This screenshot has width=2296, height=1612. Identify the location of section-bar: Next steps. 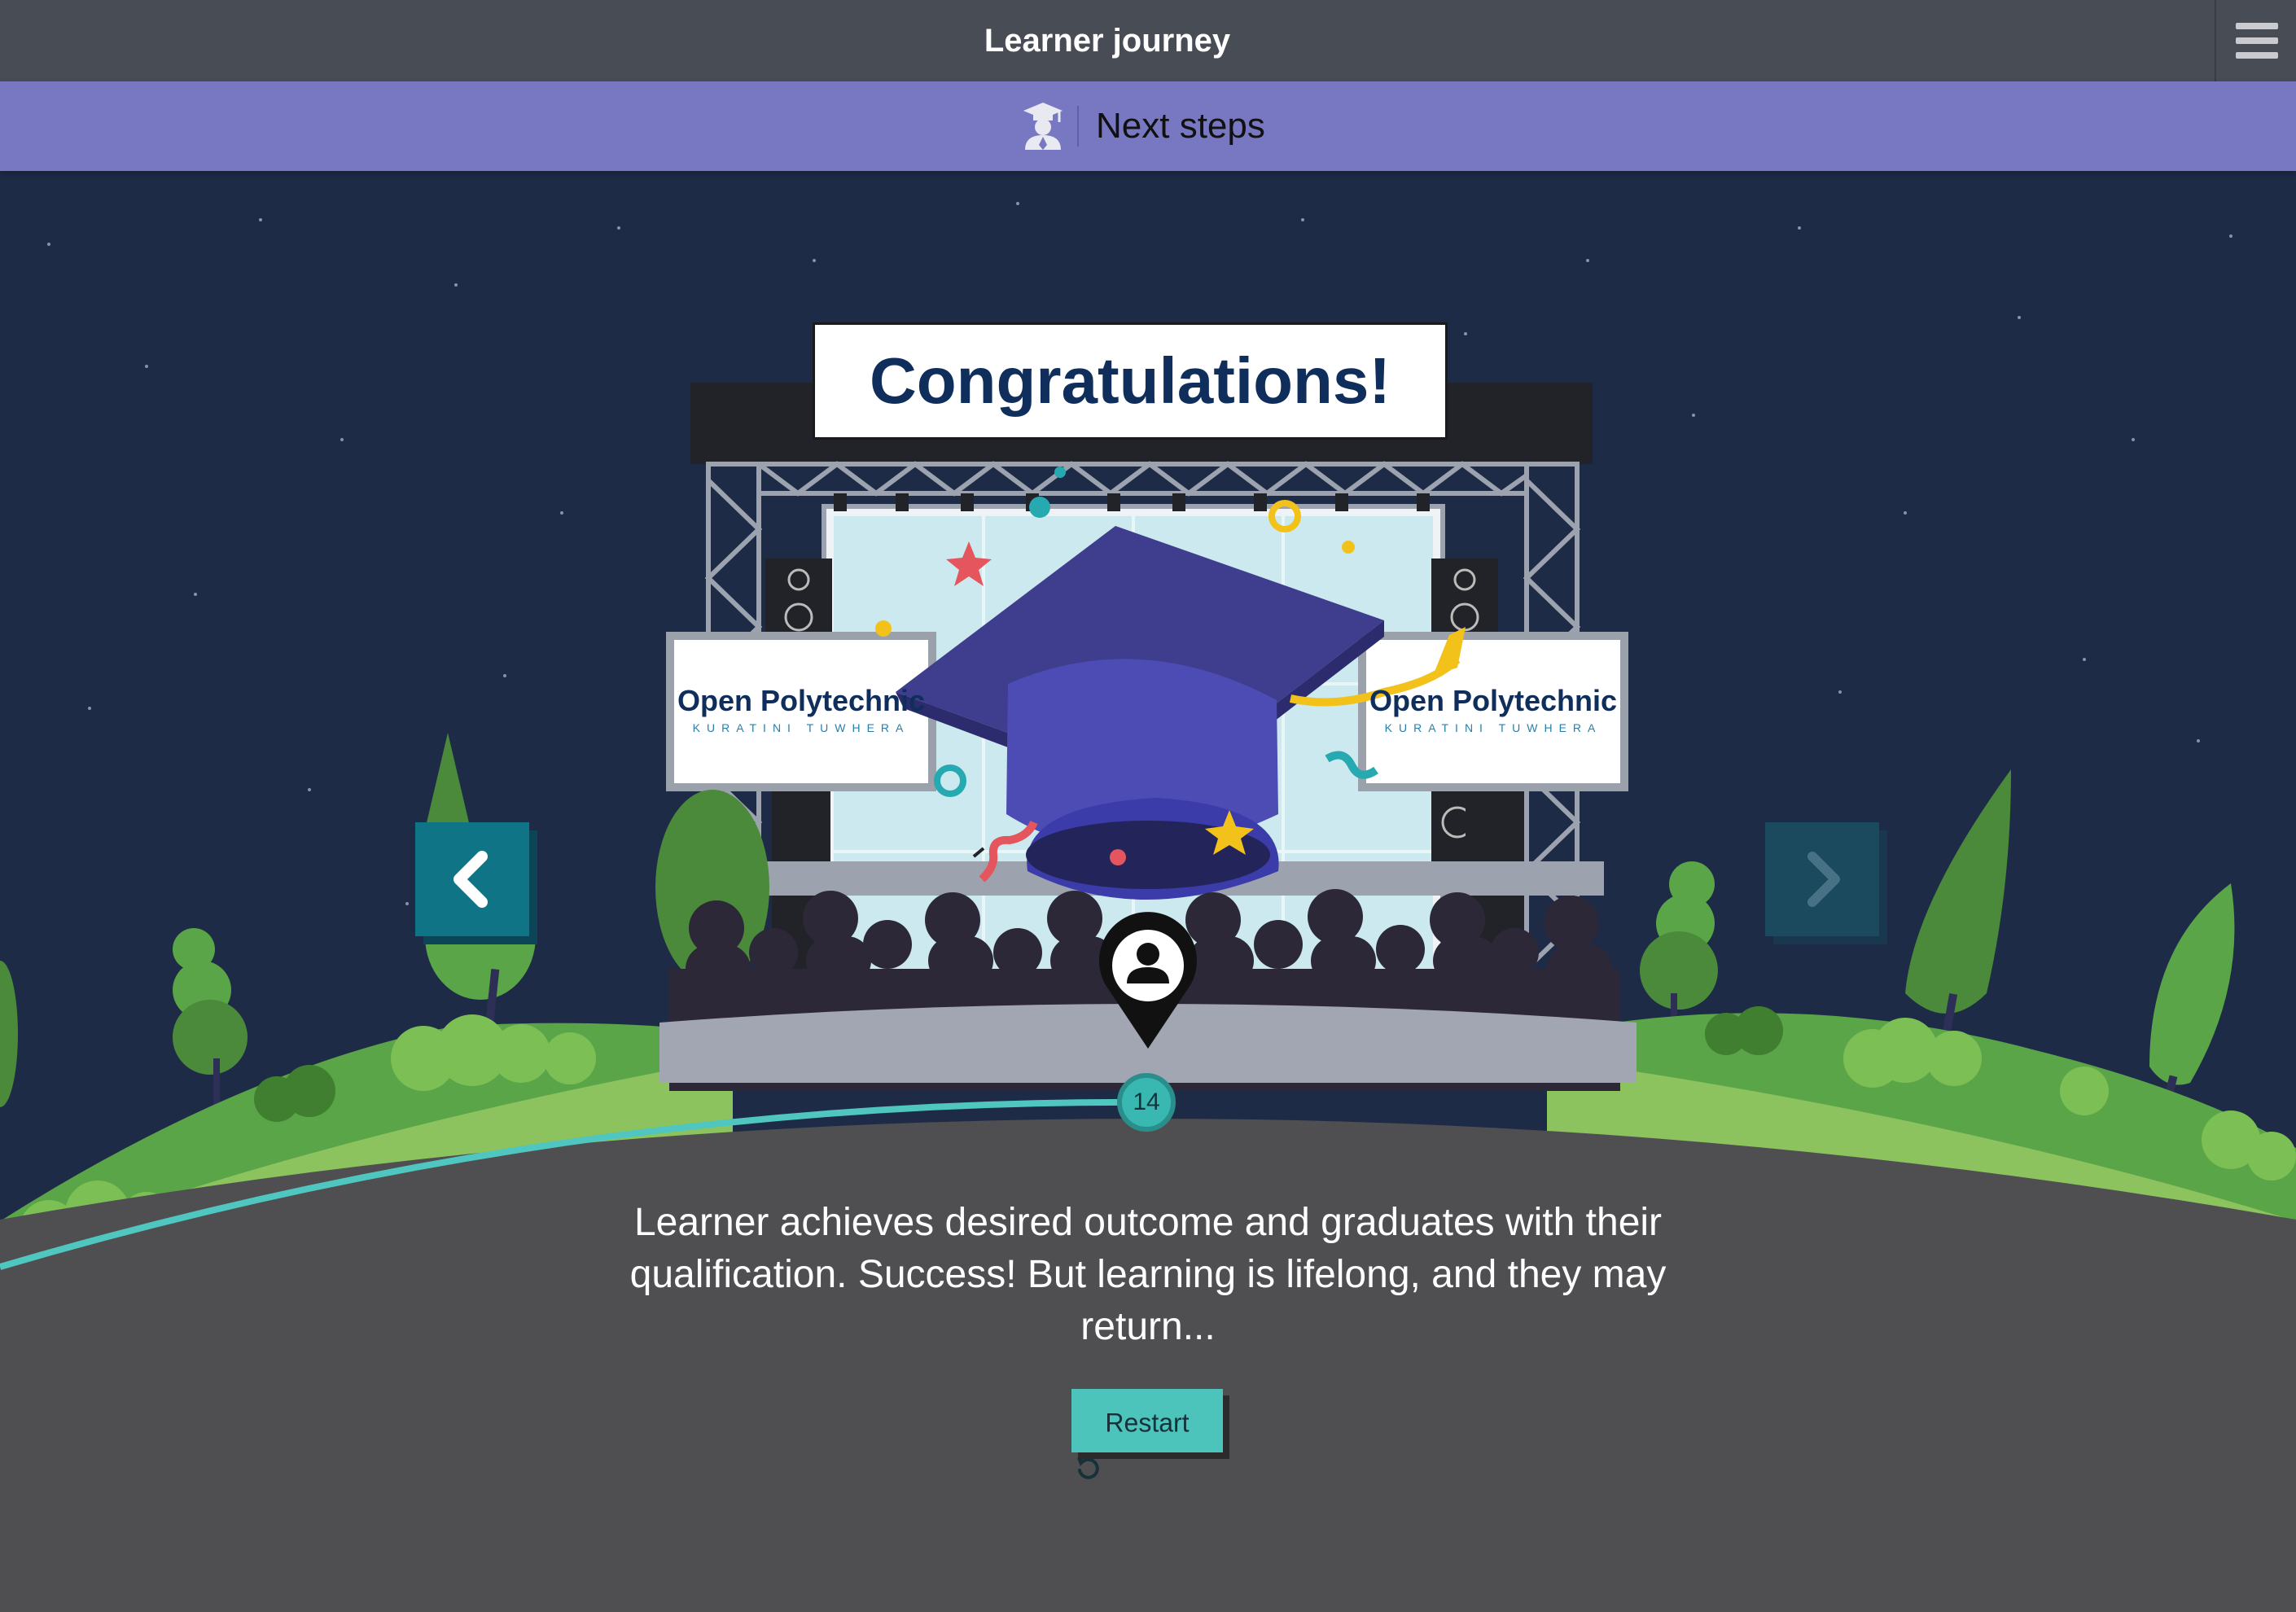
(1148, 126).